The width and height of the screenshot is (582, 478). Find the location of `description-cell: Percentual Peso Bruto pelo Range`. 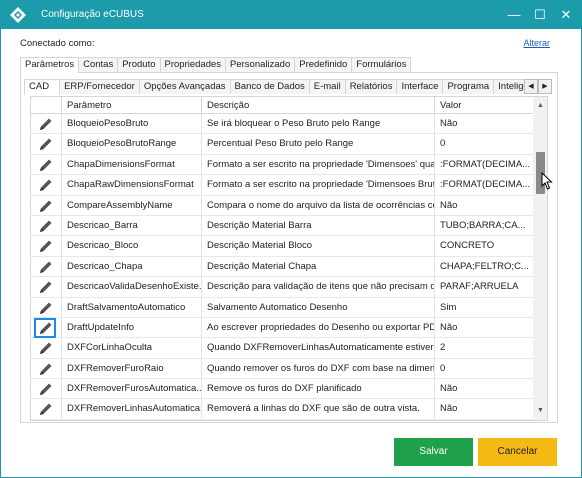

description-cell: Percentual Peso Bruto pelo Range is located at coordinates (317, 144).